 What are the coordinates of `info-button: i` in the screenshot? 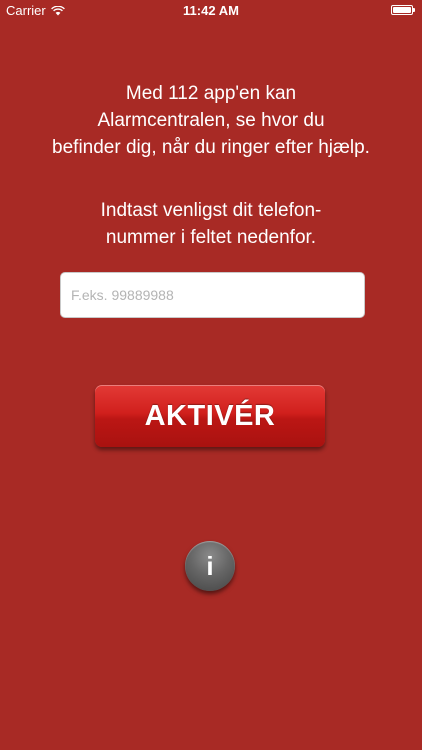 It's located at (210, 566).